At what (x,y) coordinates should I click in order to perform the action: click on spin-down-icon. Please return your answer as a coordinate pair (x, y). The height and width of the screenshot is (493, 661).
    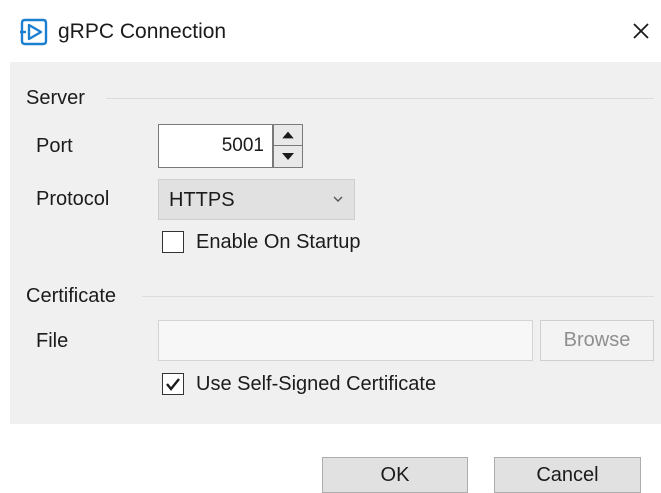
    Looking at the image, I should click on (288, 156).